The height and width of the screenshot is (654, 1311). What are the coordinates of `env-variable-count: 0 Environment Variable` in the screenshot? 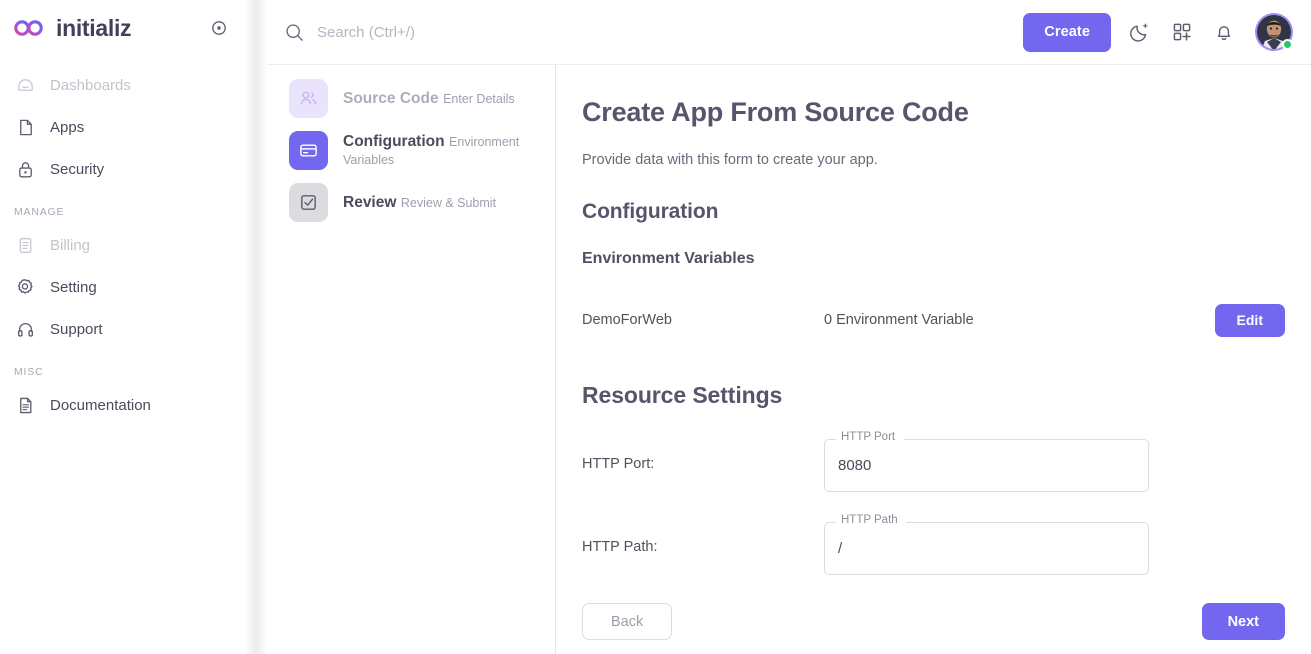 It's located at (899, 320).